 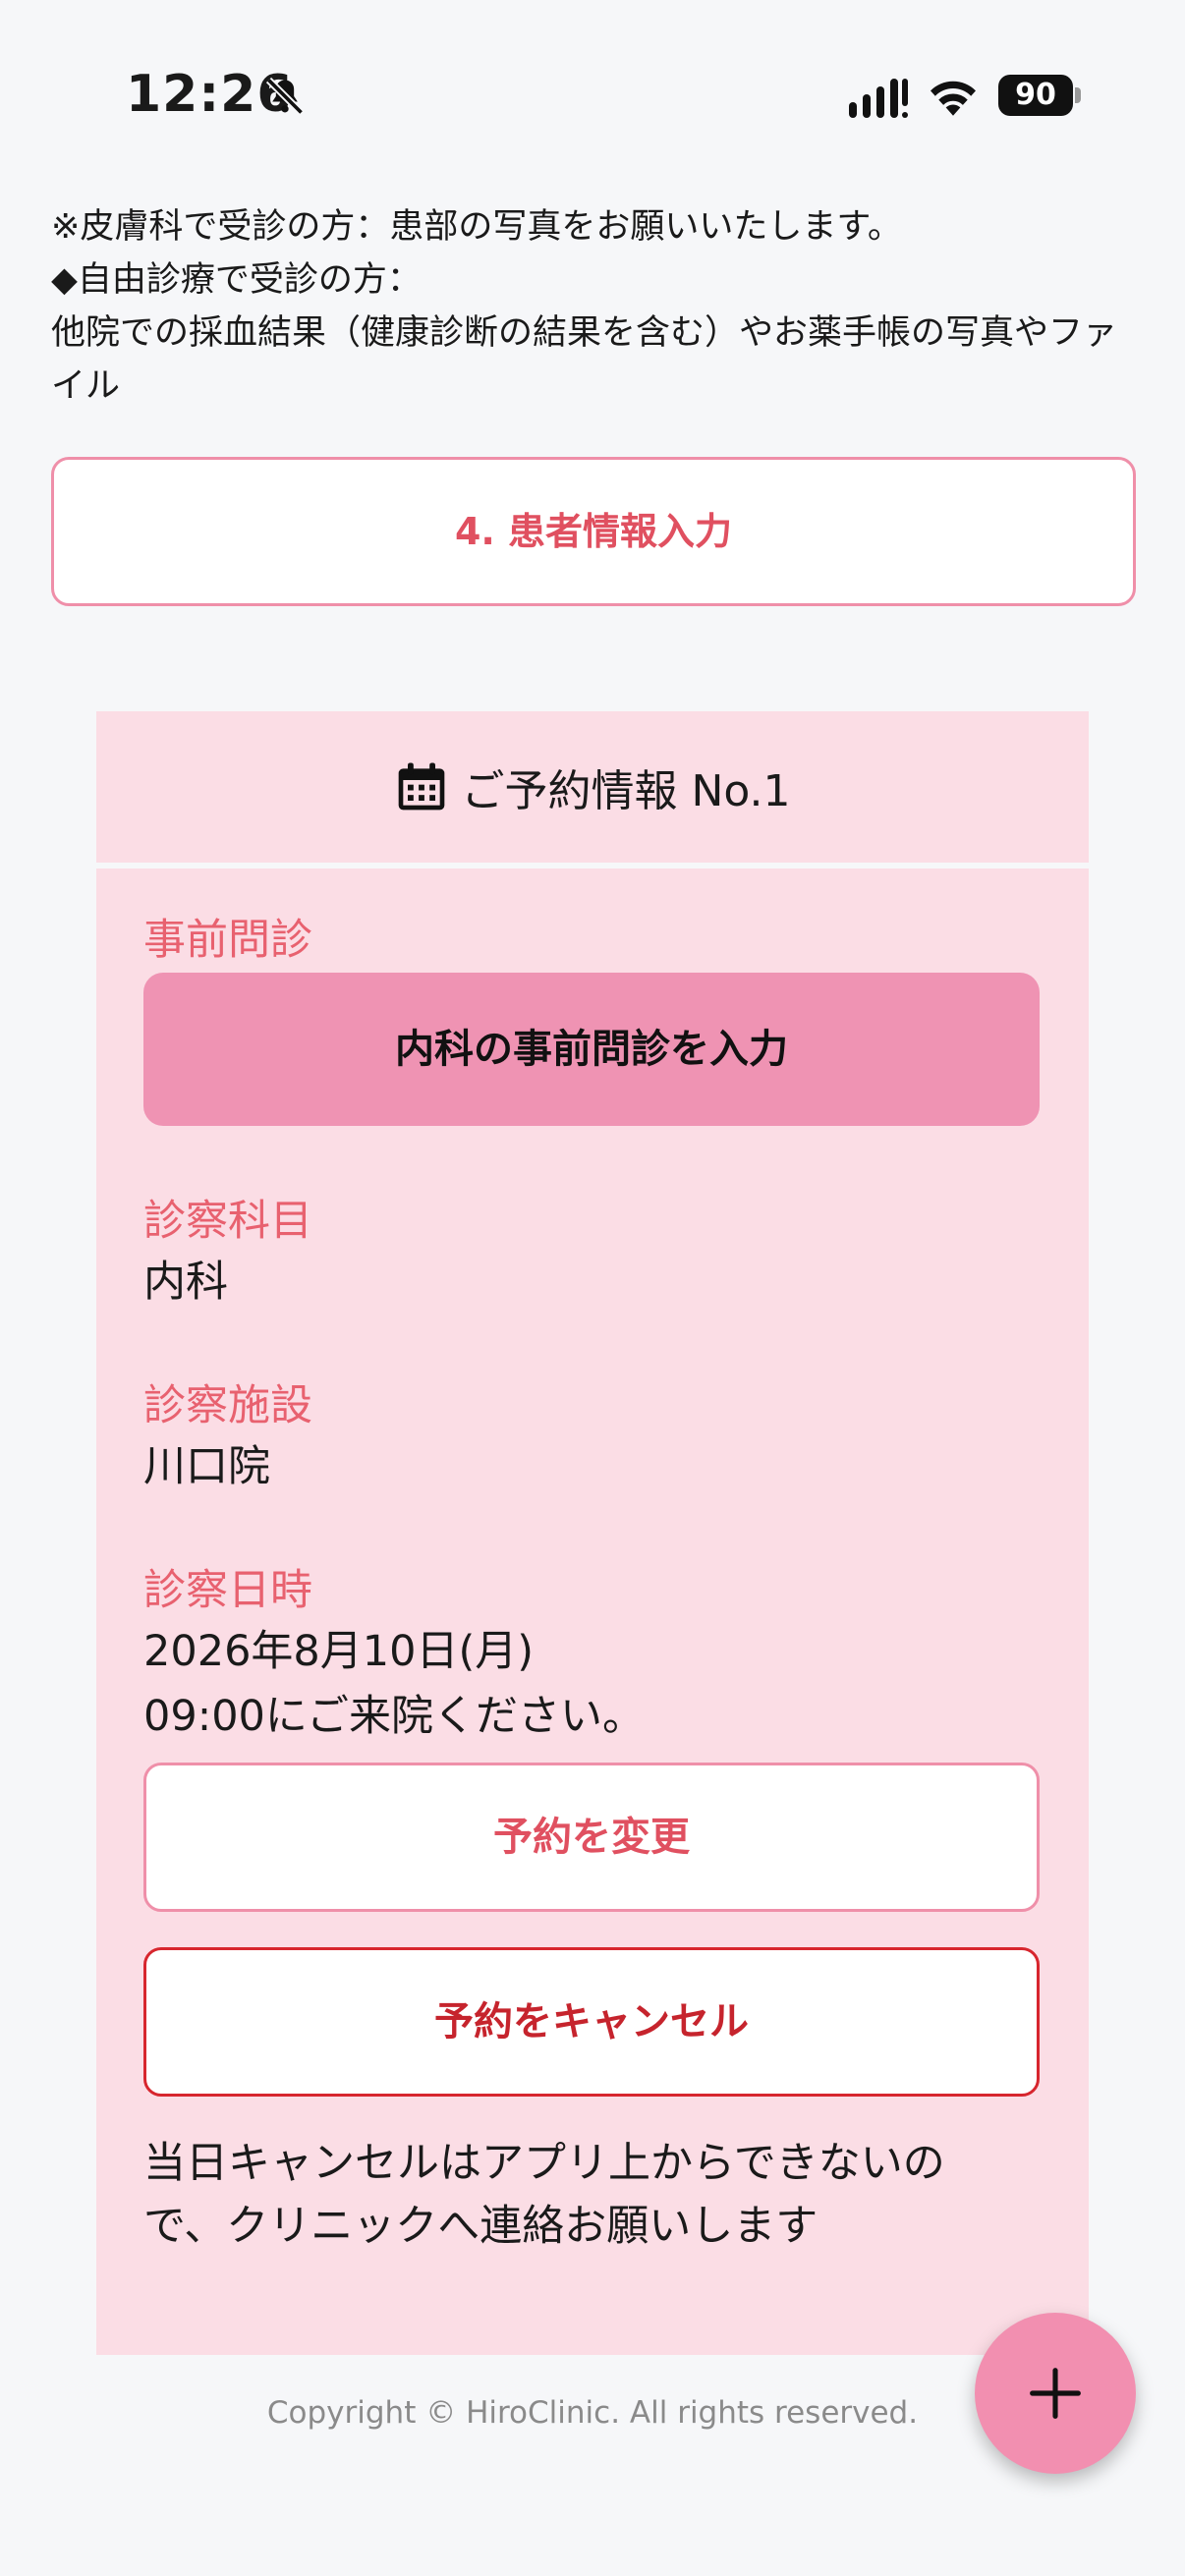 What do you see at coordinates (594, 531) in the screenshot?
I see `patient-info-button: 4. 患者情報入力` at bounding box center [594, 531].